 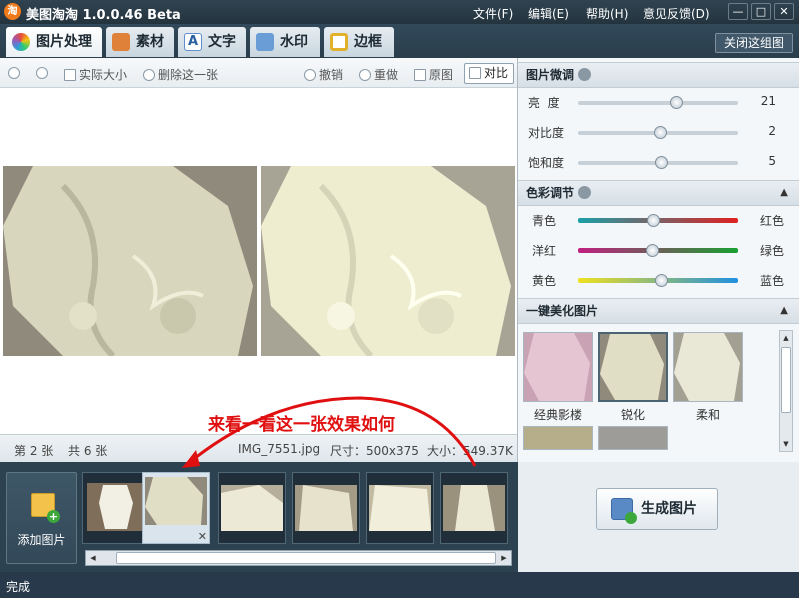 What do you see at coordinates (550, 193) in the screenshot?
I see `color-adjust-title: 色彩调节` at bounding box center [550, 193].